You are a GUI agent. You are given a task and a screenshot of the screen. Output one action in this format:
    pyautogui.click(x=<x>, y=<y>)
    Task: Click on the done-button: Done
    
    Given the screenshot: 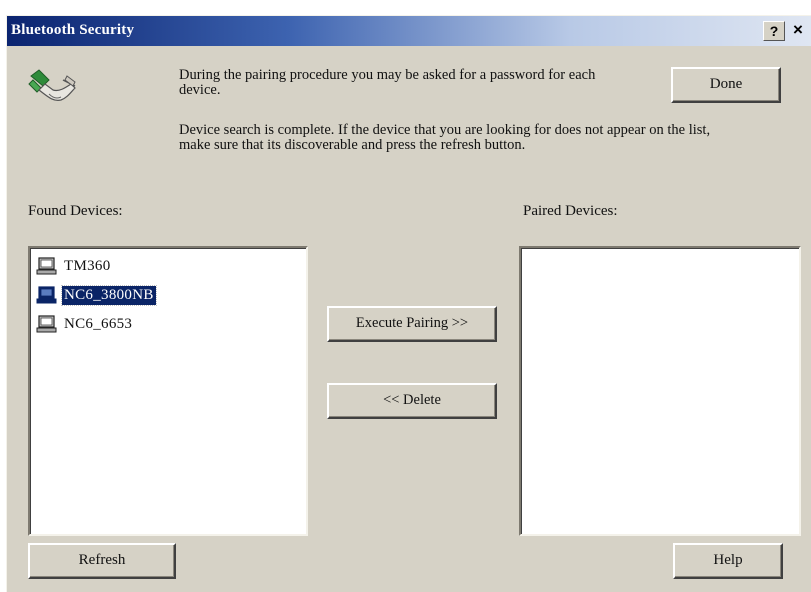 What is the action you would take?
    pyautogui.click(x=726, y=85)
    